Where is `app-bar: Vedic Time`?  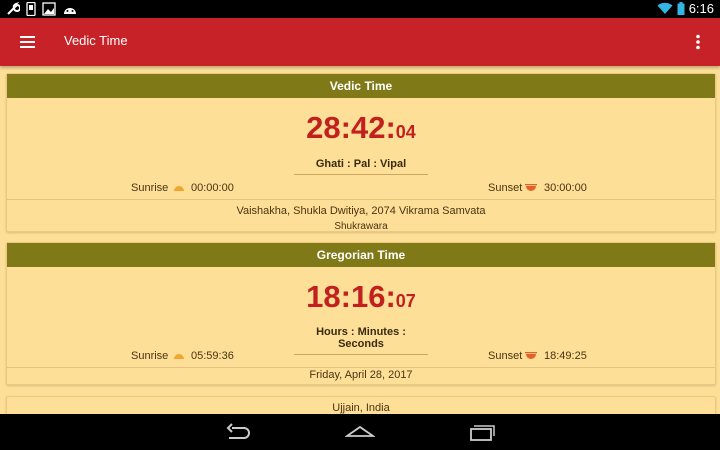 app-bar: Vedic Time is located at coordinates (360, 42).